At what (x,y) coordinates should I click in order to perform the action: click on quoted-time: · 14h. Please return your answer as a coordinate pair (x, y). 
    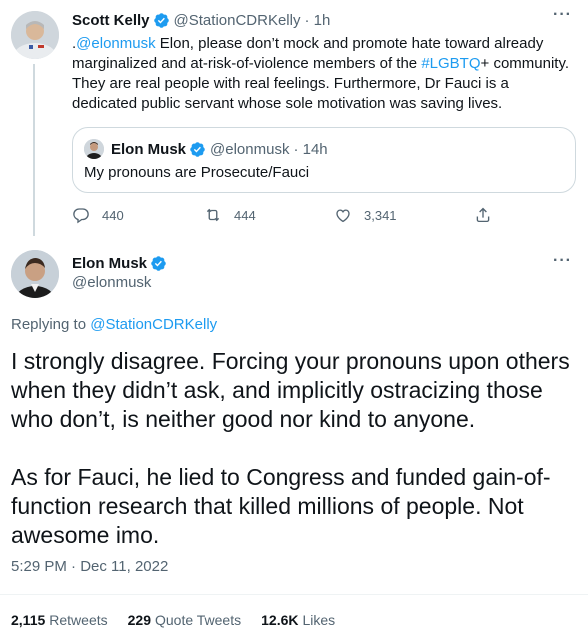
    Looking at the image, I should click on (310, 149).